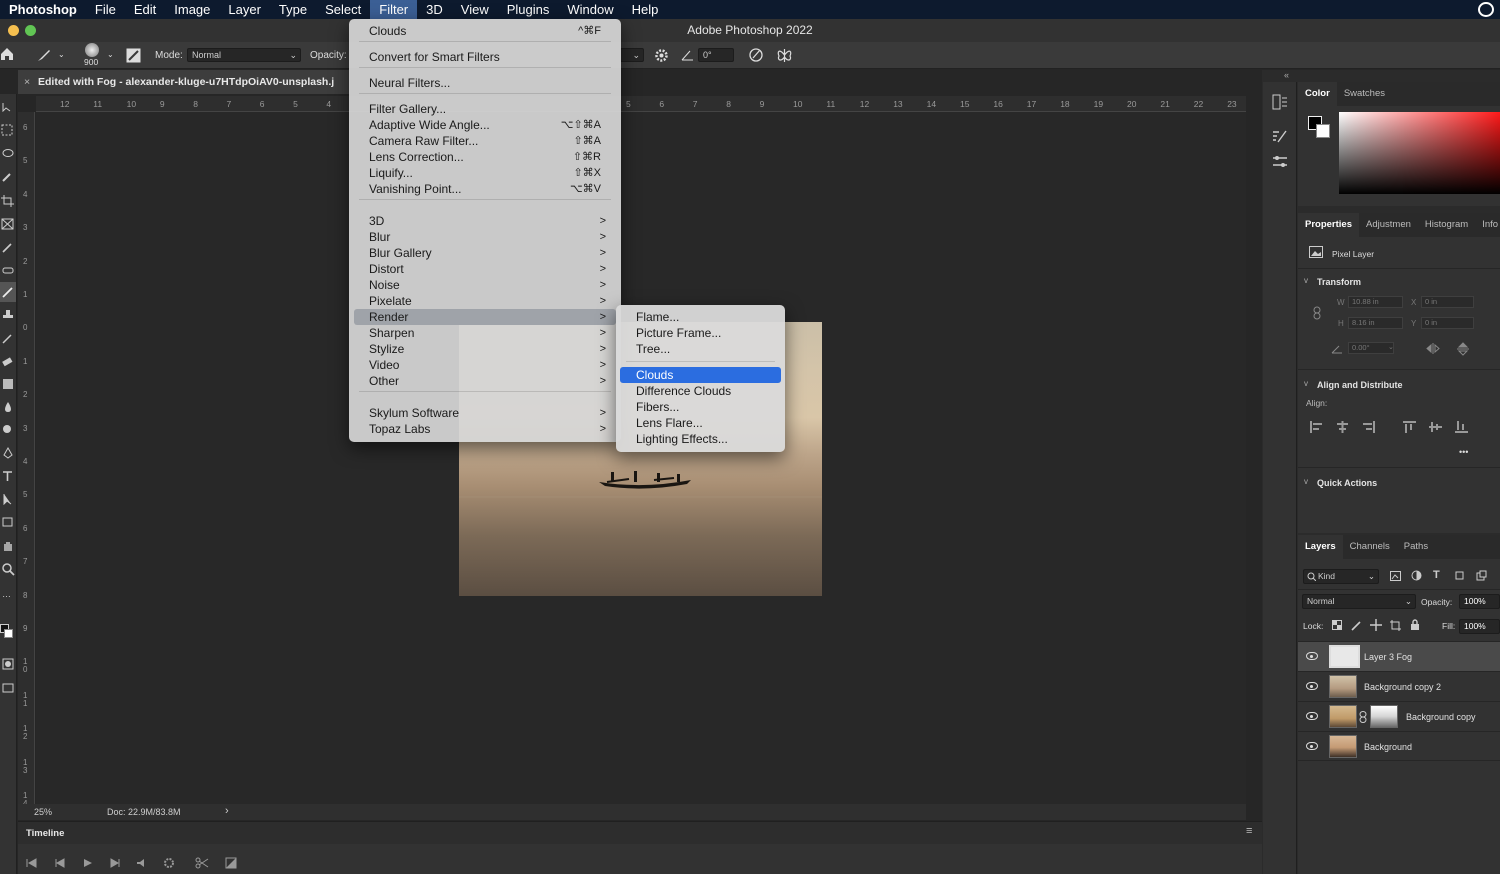 This screenshot has width=1500, height=874. I want to click on menu-3d: 3D, so click(434, 9).